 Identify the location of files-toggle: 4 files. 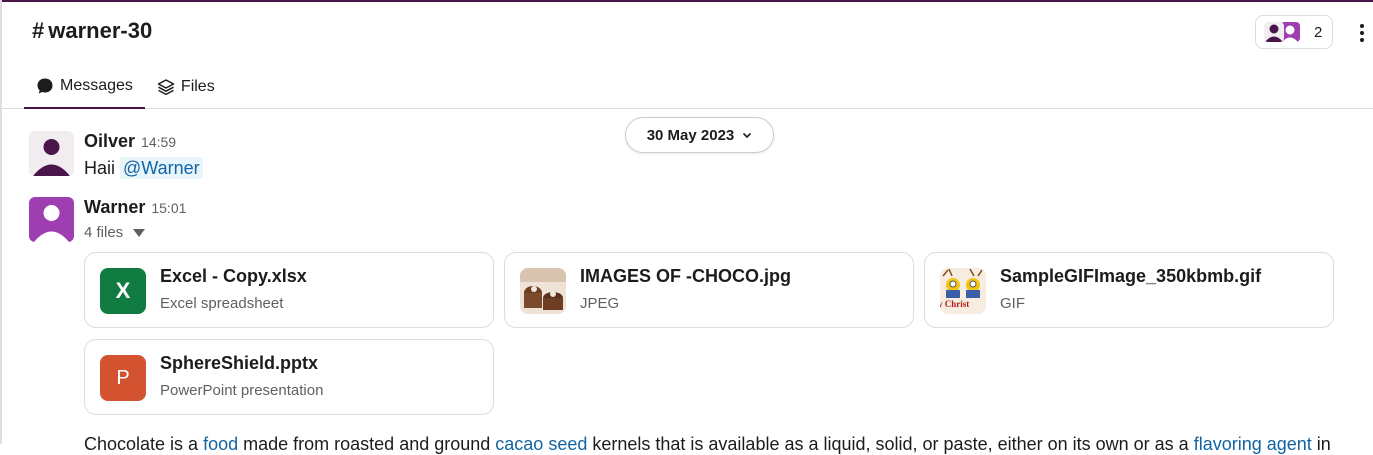
(115, 232).